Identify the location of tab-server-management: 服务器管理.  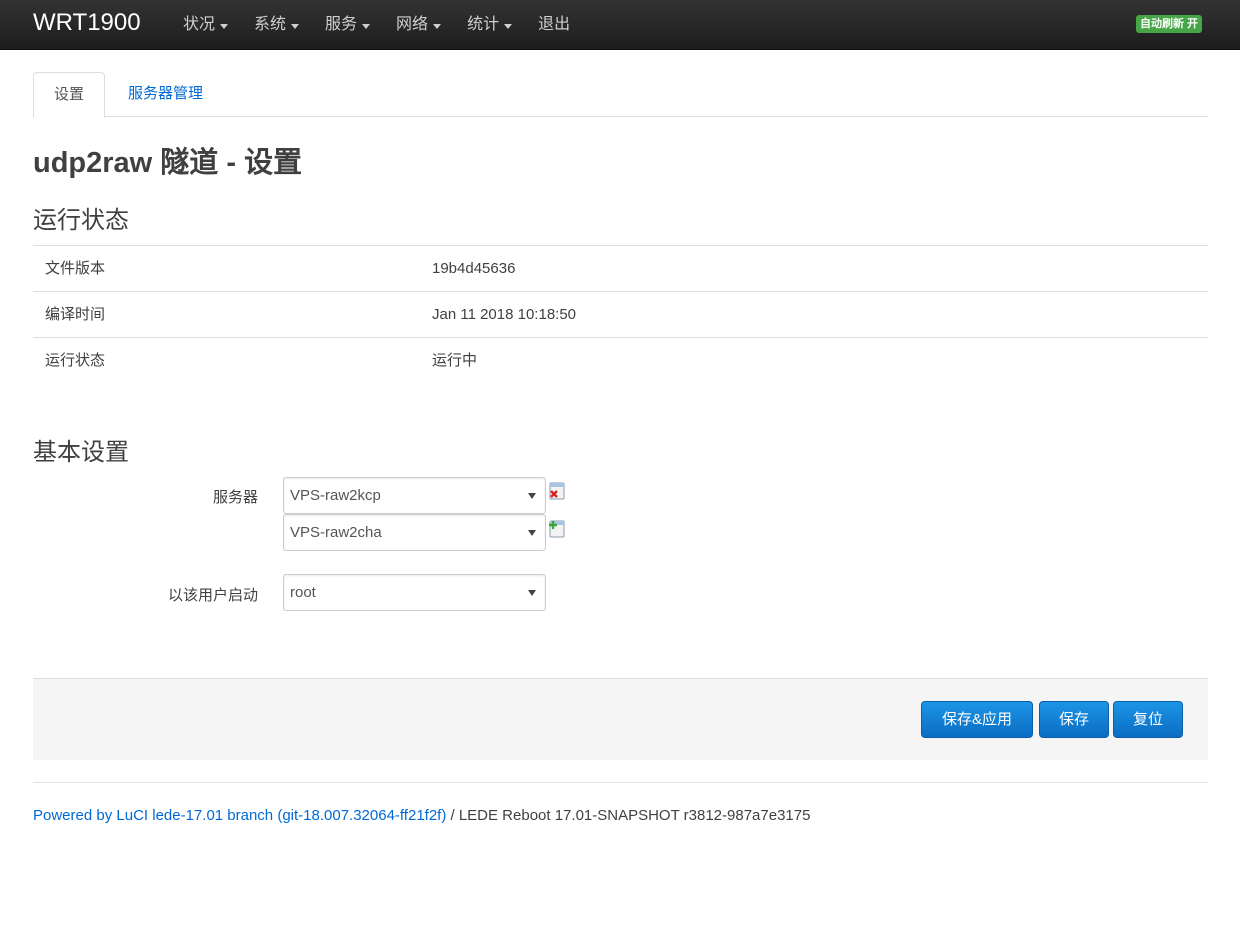
(165, 94).